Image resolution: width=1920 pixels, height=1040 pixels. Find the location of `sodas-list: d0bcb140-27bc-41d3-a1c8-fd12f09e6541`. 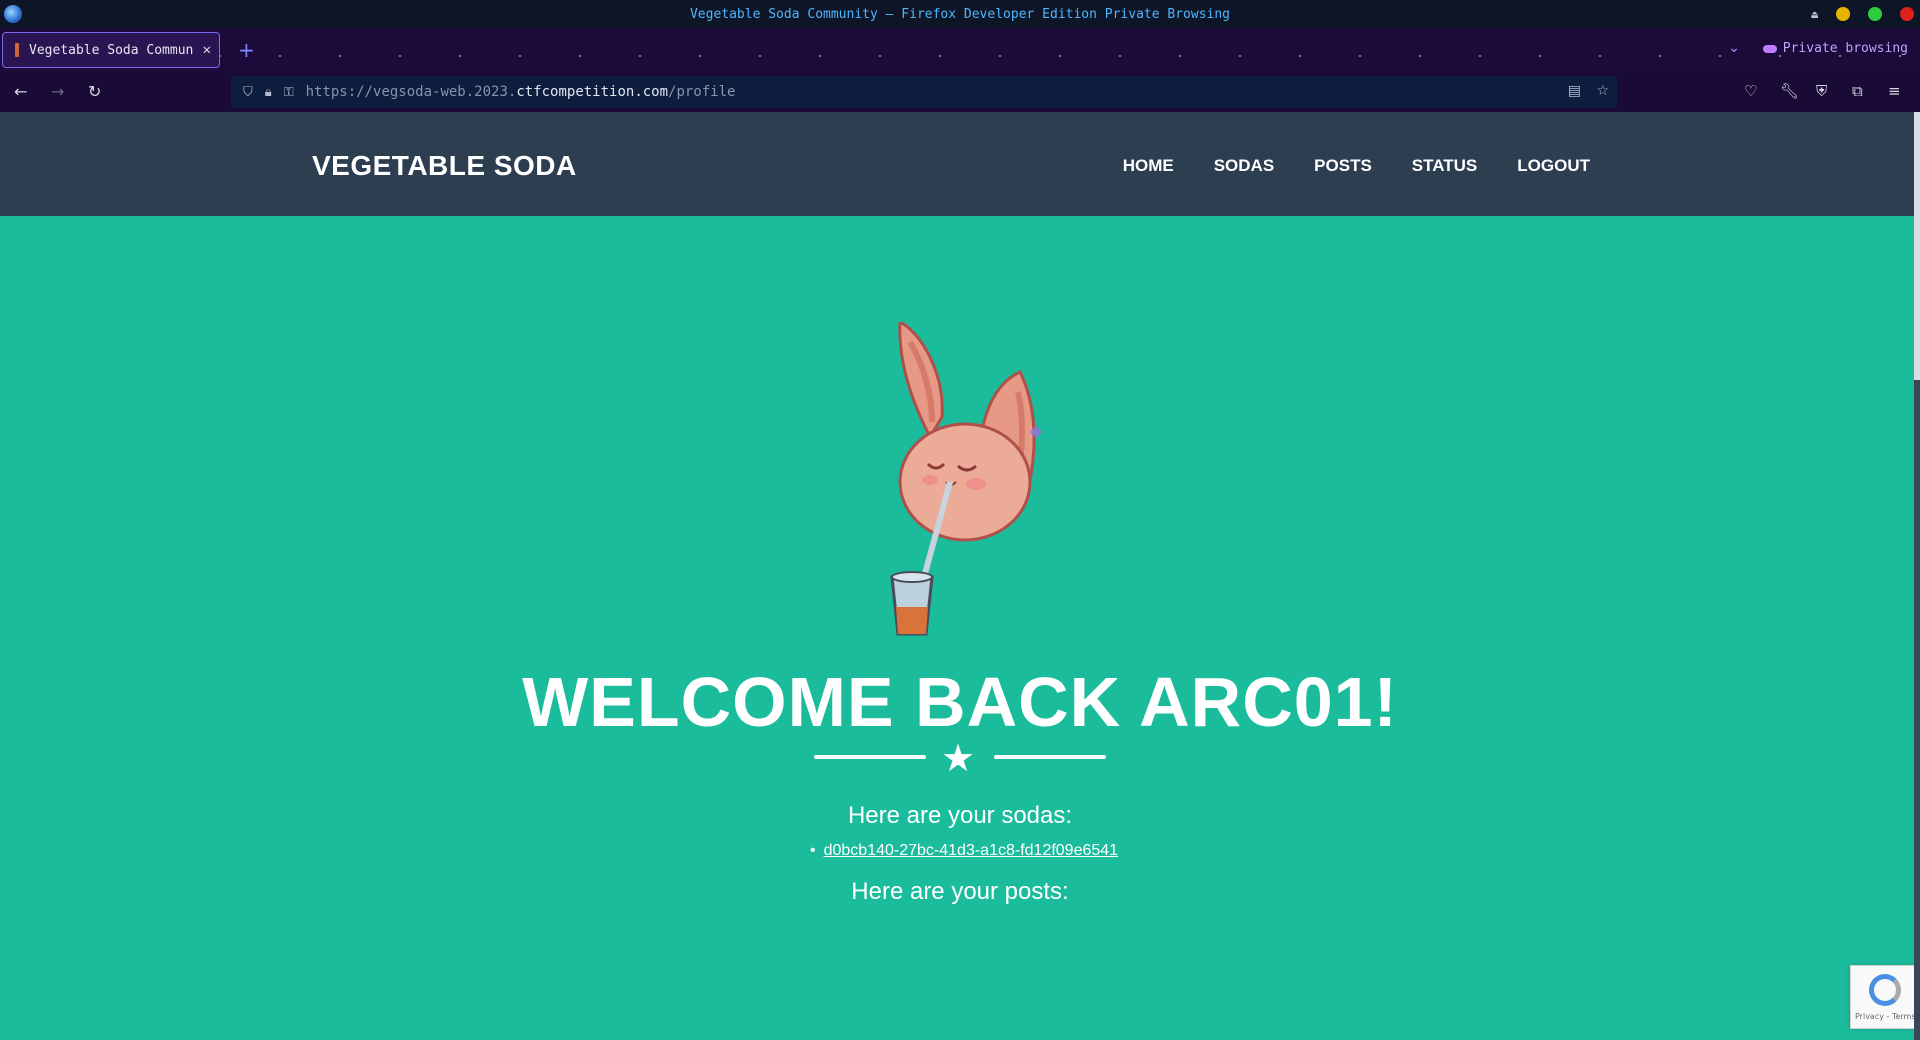

sodas-list: d0bcb140-27bc-41d3-a1c8-fd12f09e6541 is located at coordinates (964, 851).